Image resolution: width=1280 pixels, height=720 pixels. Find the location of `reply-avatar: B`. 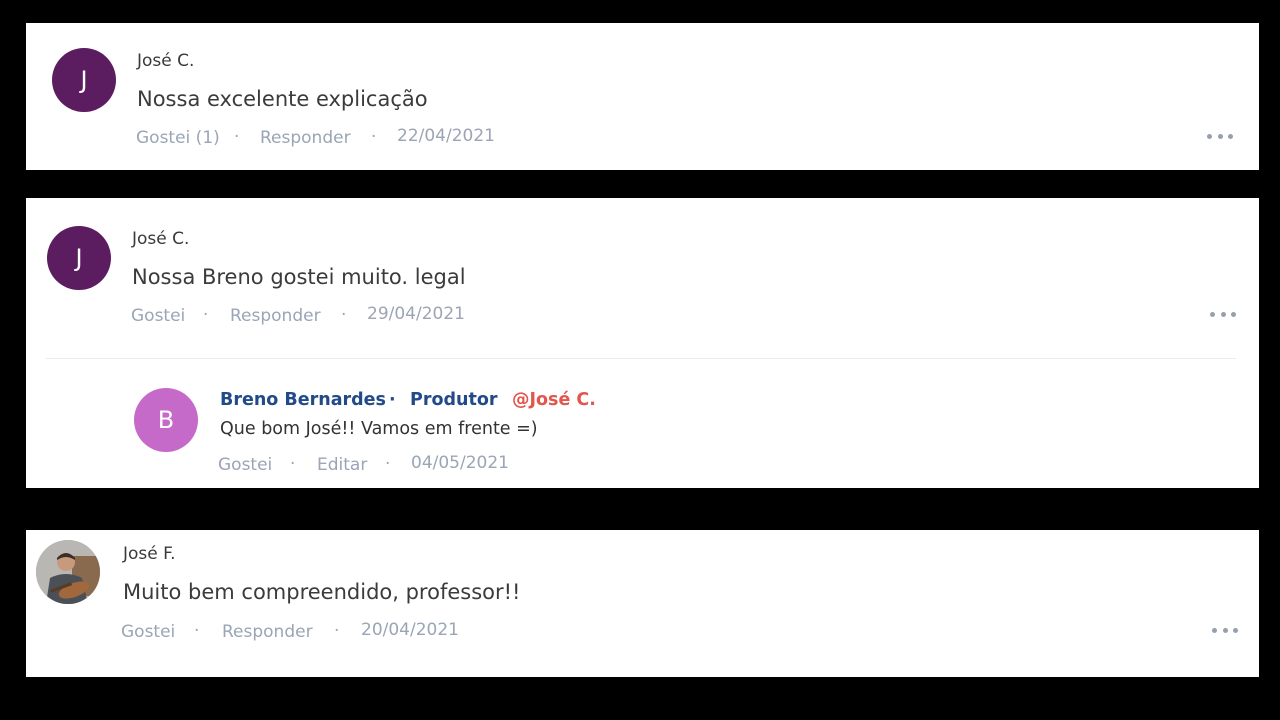

reply-avatar: B is located at coordinates (166, 420).